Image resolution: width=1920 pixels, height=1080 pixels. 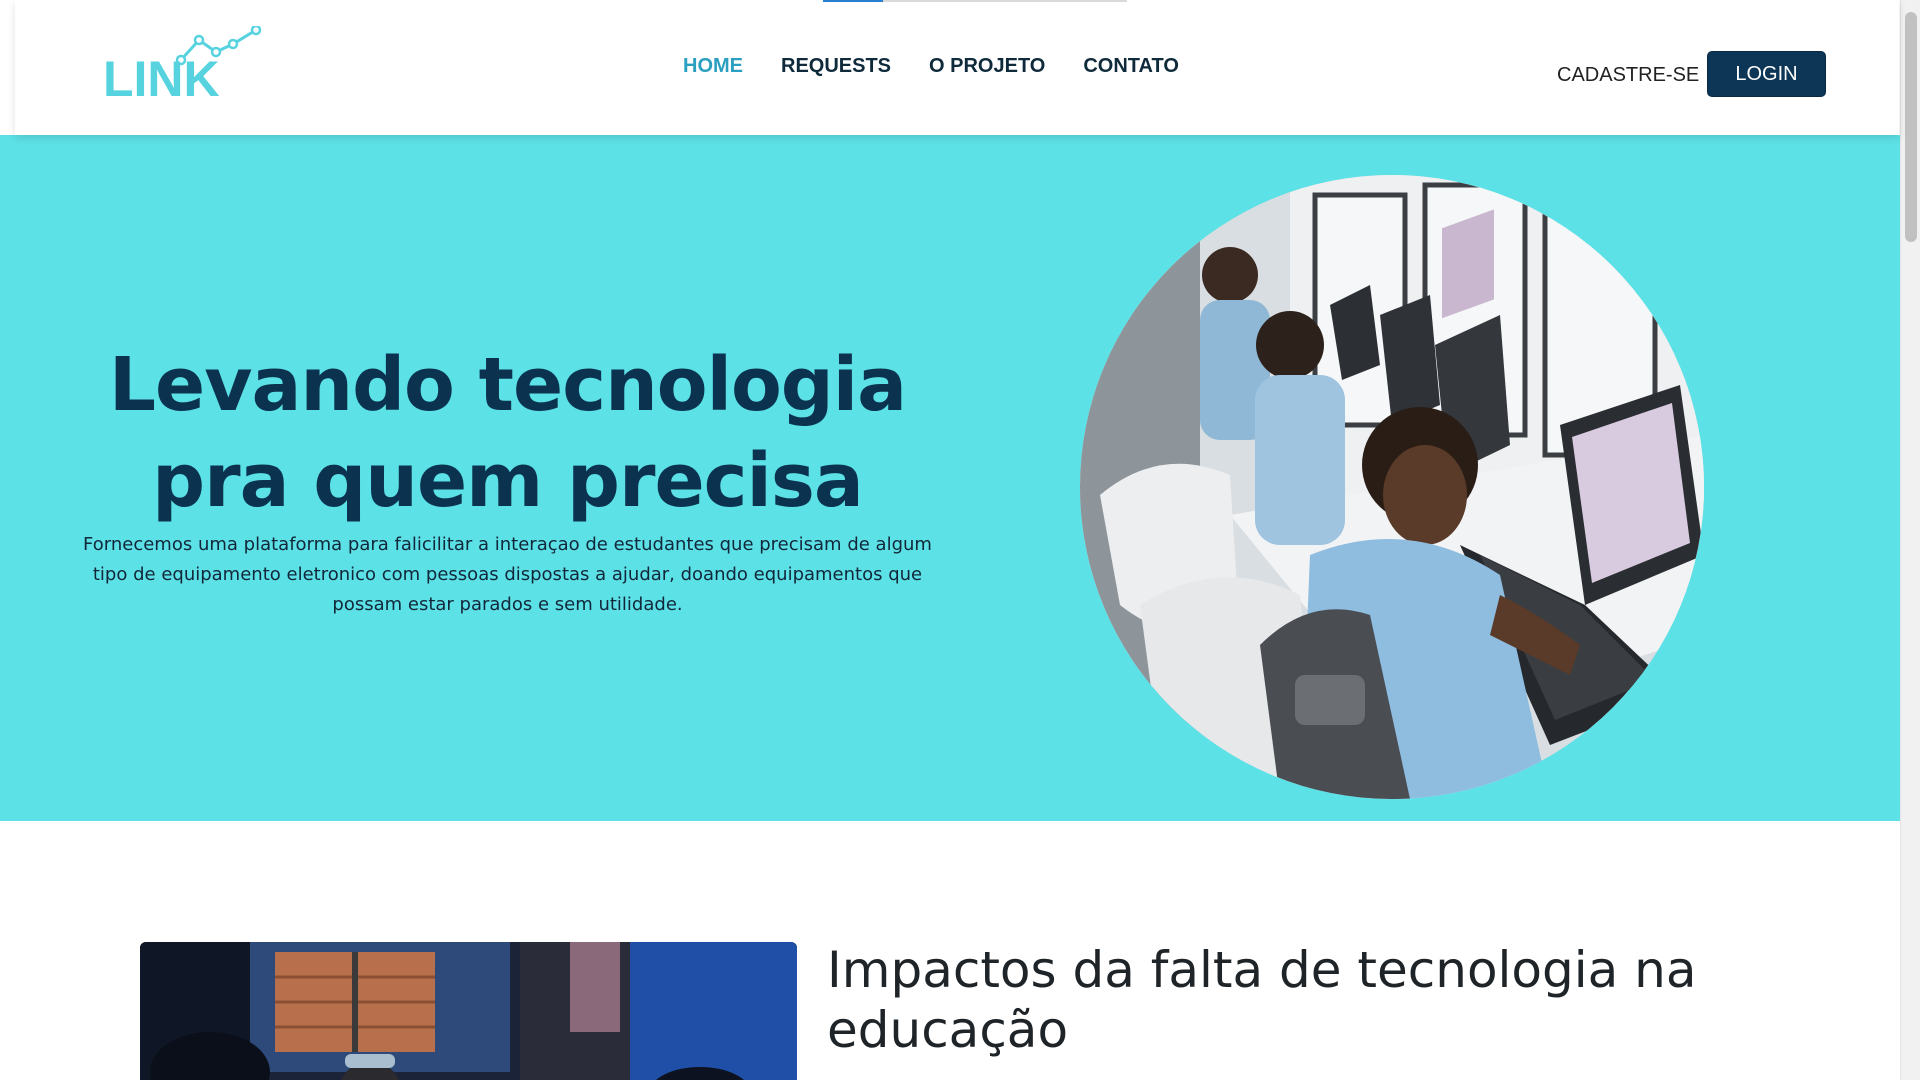 I want to click on nav-item-contato: CONTATO, so click(x=1131, y=66).